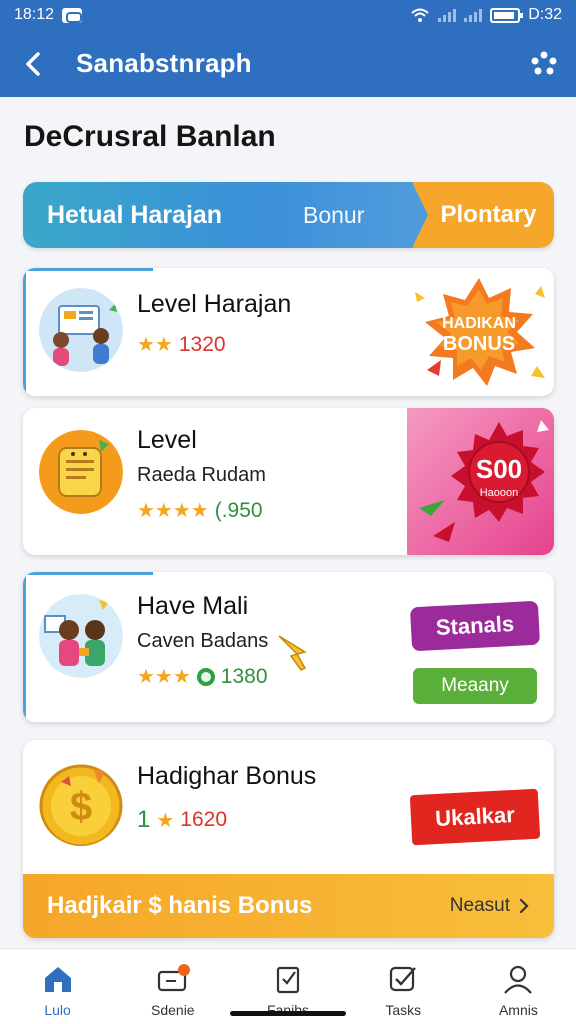 Image resolution: width=576 pixels, height=1024 pixels. I want to click on banner-bonus-text: Bonur, so click(334, 214).